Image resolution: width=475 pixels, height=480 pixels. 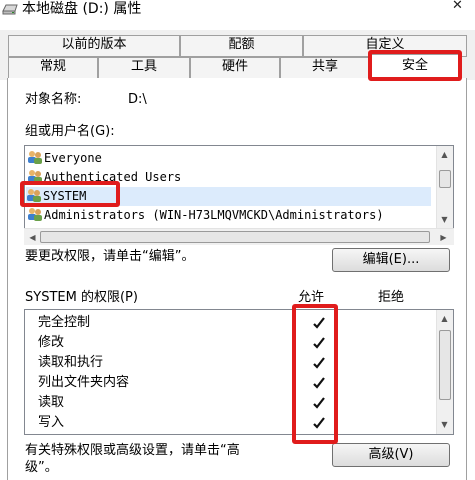 I want to click on tab-general: 常规, so click(x=53, y=68).